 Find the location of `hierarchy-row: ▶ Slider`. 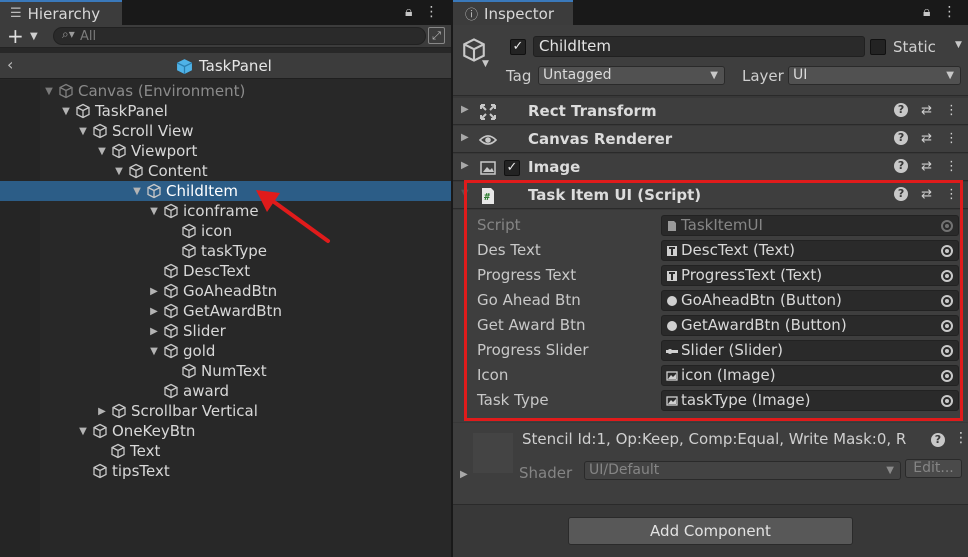

hierarchy-row: ▶ Slider is located at coordinates (225, 331).